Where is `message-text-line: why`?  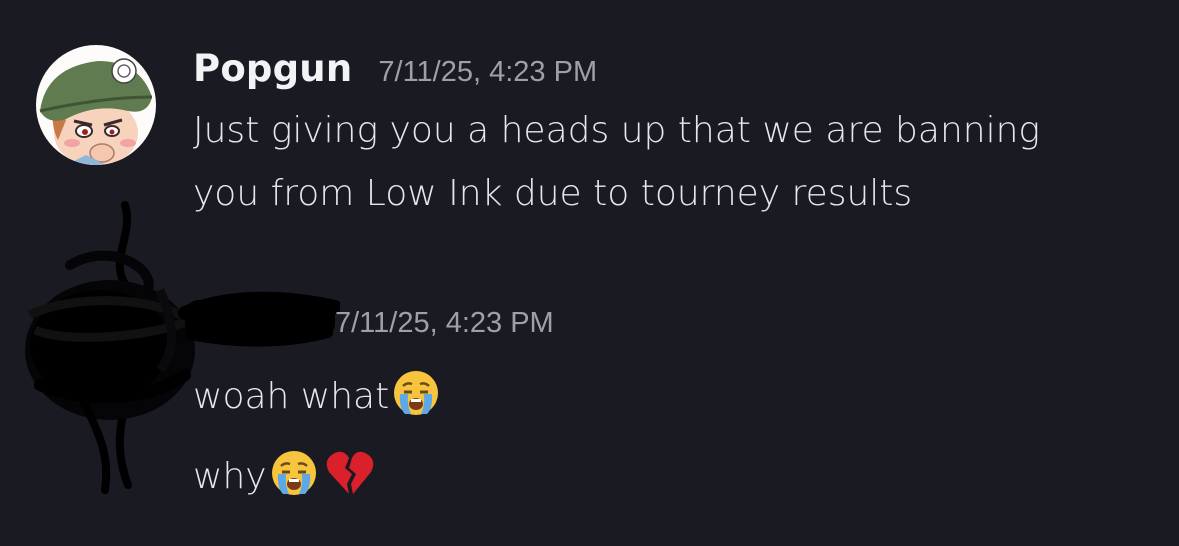
message-text-line: why is located at coordinates (284, 476).